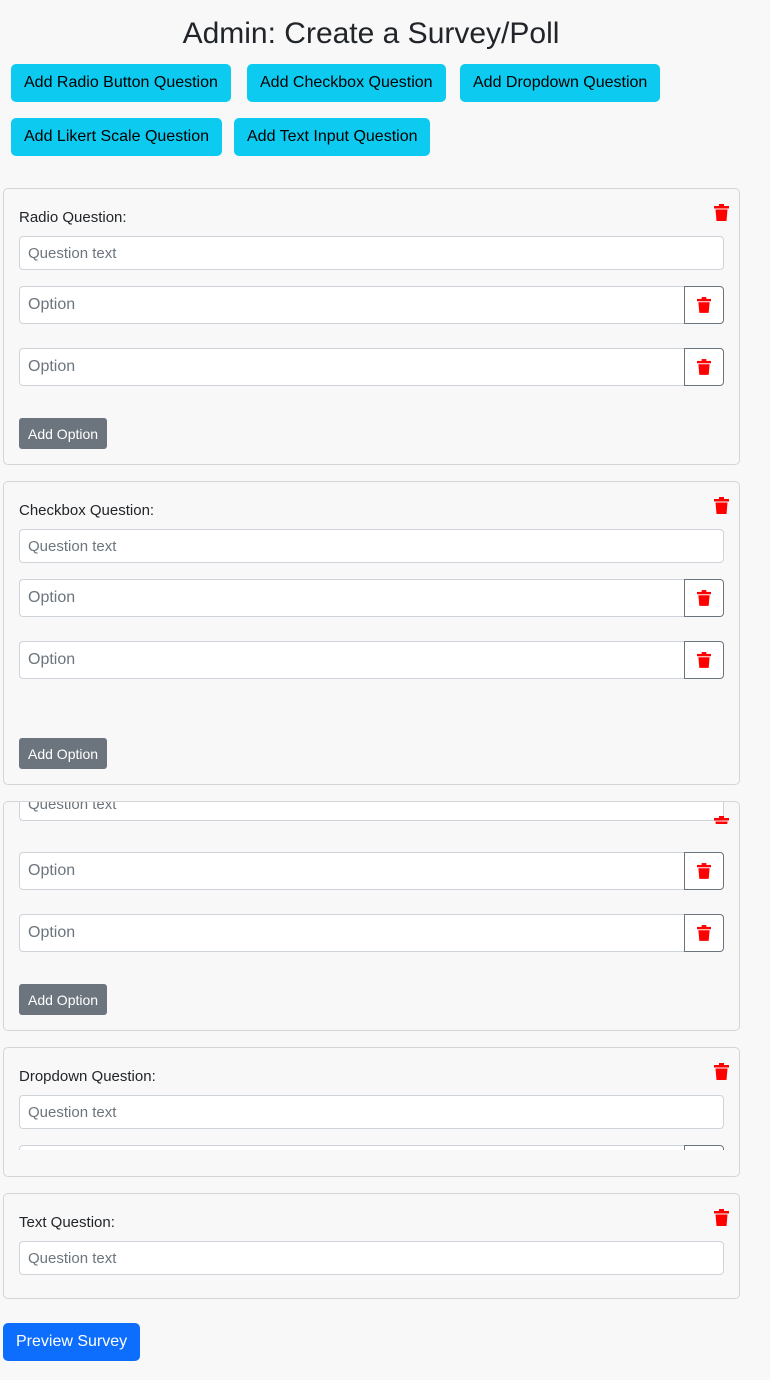  I want to click on page-title: Admin: Create a Survey/Poll, so click(371, 33).